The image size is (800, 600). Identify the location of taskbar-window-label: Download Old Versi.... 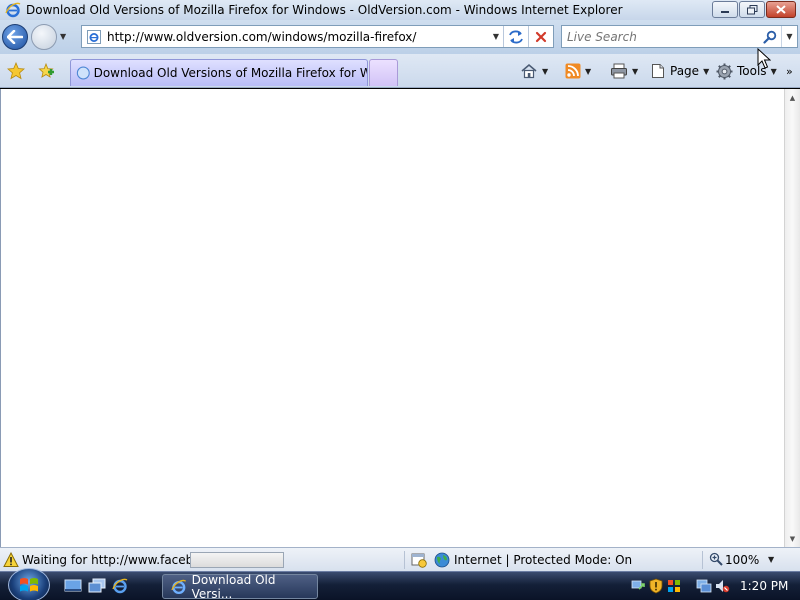
(233, 586).